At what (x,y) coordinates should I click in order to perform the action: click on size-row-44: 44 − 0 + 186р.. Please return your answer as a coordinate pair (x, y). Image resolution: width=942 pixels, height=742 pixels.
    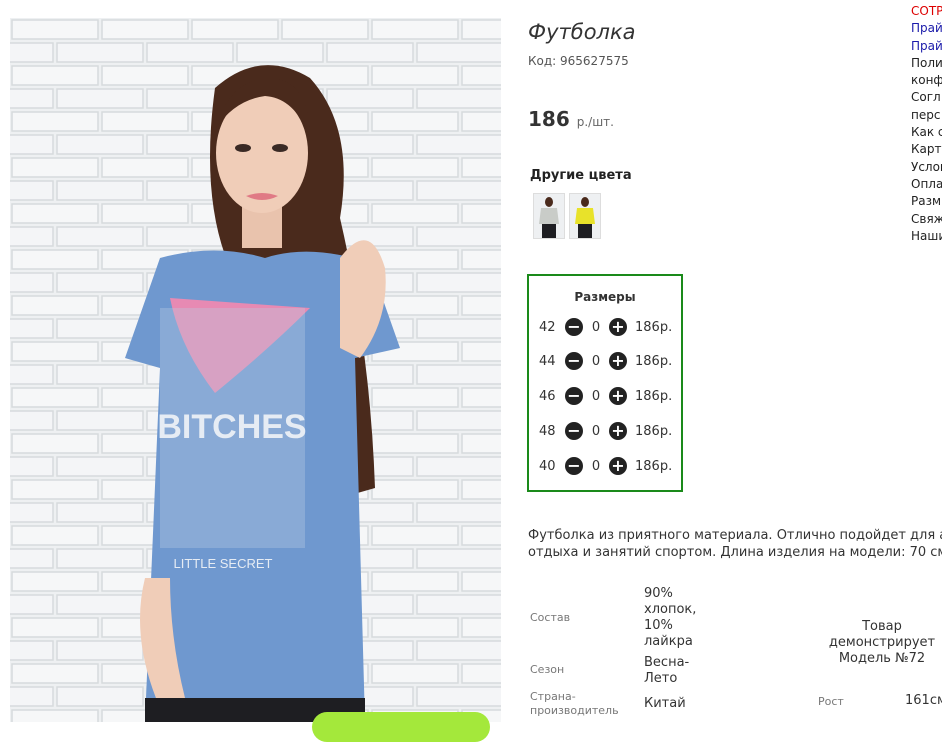
    Looking at the image, I should click on (605, 361).